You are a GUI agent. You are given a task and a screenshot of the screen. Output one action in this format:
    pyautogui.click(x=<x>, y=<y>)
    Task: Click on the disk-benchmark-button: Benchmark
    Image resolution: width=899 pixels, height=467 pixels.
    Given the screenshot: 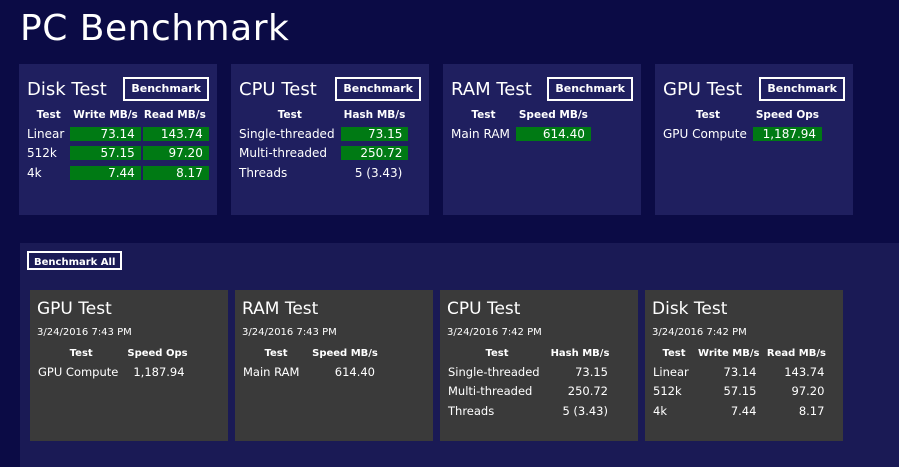 What is the action you would take?
    pyautogui.click(x=166, y=89)
    